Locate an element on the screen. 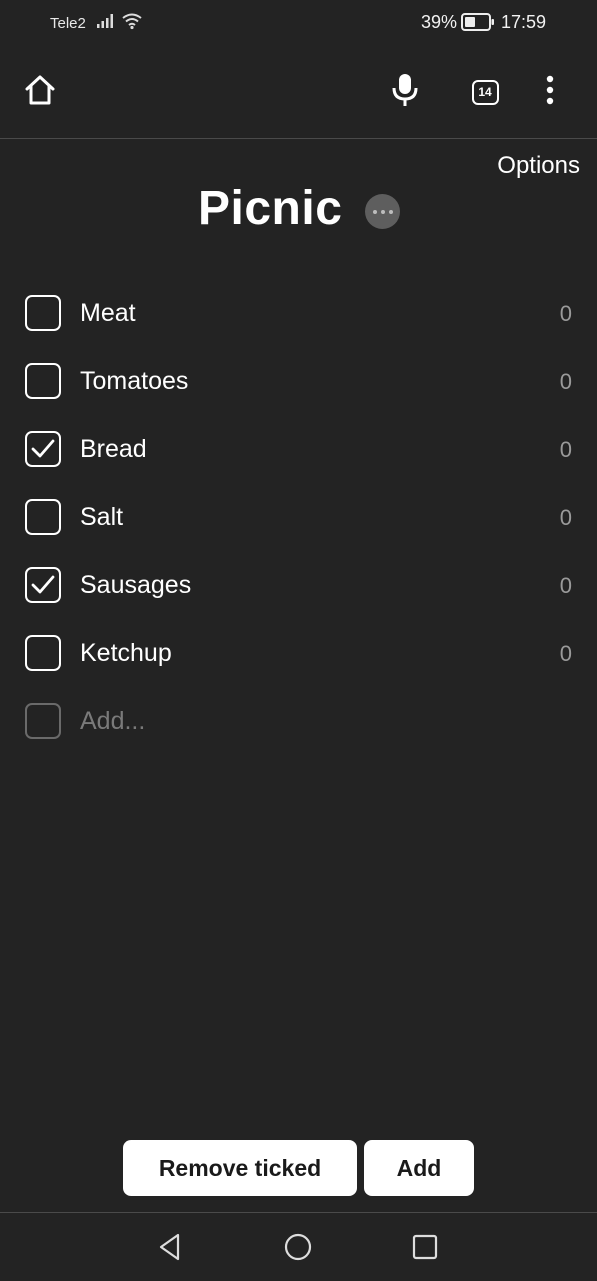 This screenshot has width=597, height=1281. list-item: Tomatoes 0 is located at coordinates (298, 382).